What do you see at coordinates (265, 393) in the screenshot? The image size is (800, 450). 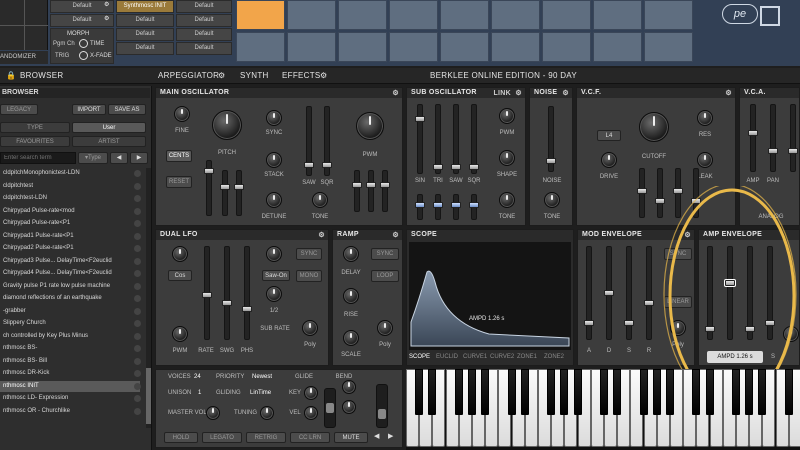 I see `gliding-value: LinTime` at bounding box center [265, 393].